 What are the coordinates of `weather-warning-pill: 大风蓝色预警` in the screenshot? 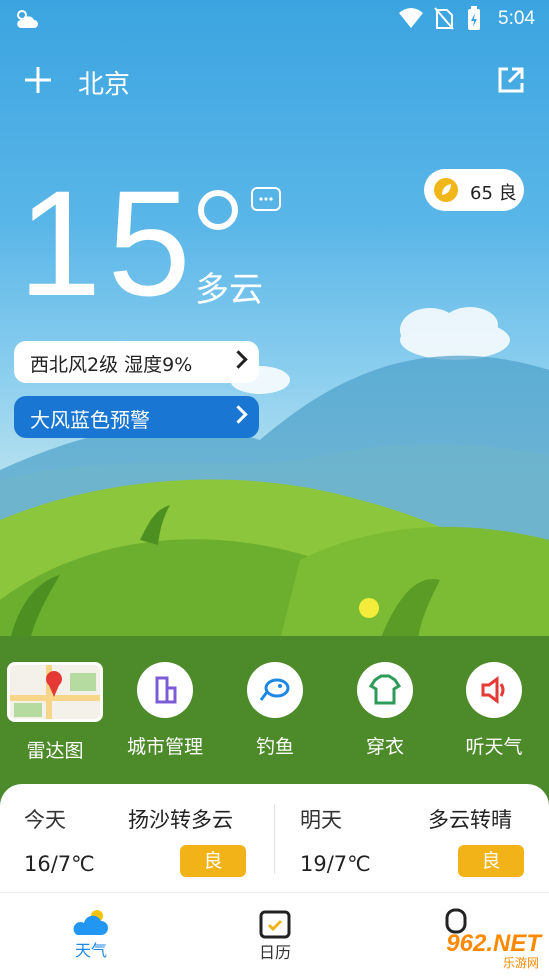 It's located at (136, 417).